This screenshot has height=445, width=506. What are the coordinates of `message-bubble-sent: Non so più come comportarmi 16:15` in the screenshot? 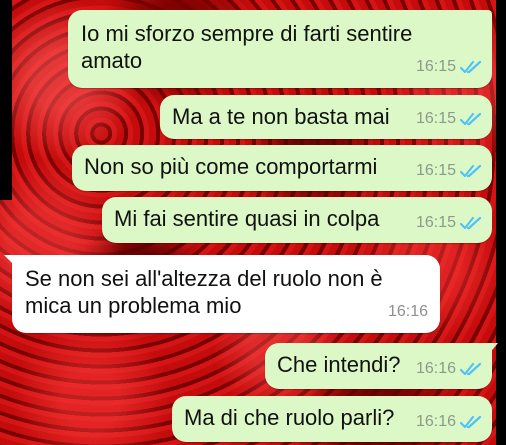 It's located at (282, 168).